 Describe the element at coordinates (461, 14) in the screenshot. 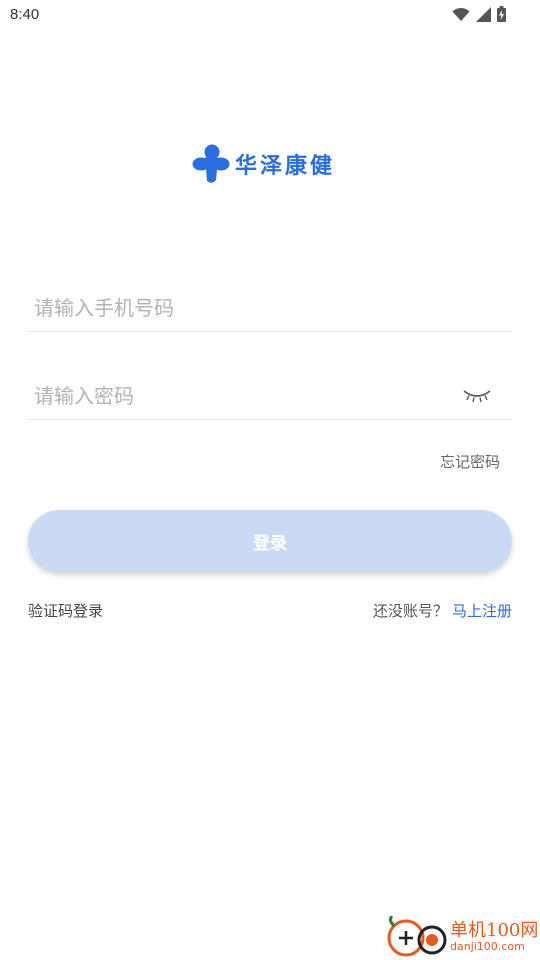

I see `wifi-icon` at that location.